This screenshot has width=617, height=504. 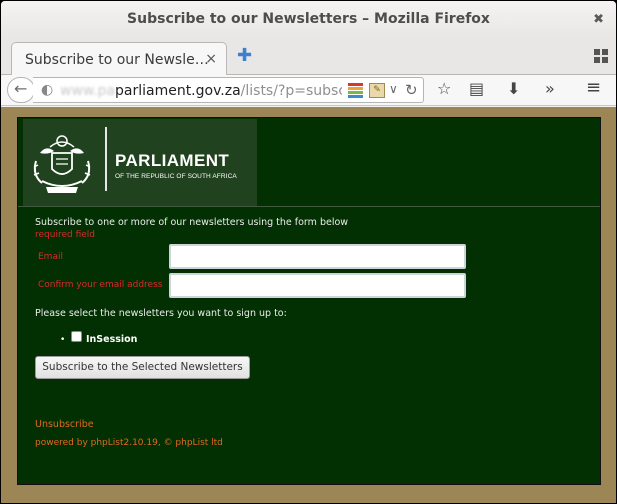 I want to click on tab-bar: Subscribe to our Newsle… × ✚, so click(x=308, y=57).